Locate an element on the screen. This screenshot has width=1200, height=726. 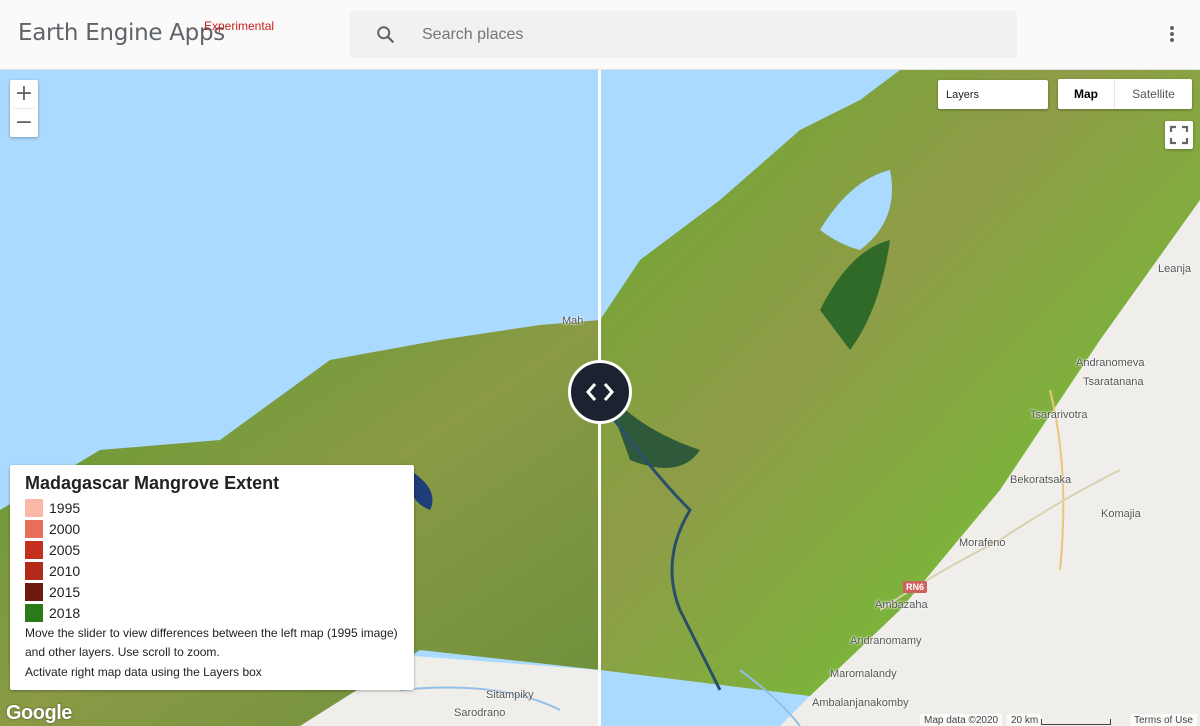
map-label: Tsaratanana is located at coordinates (1113, 382).